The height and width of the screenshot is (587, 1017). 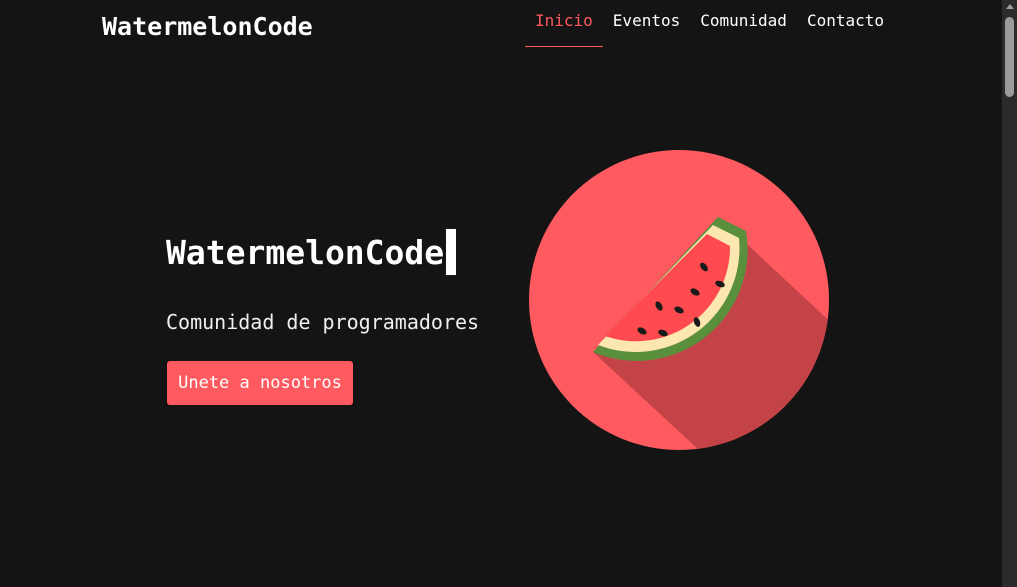 I want to click on nav-item-inicio: Inicio, so click(x=564, y=23).